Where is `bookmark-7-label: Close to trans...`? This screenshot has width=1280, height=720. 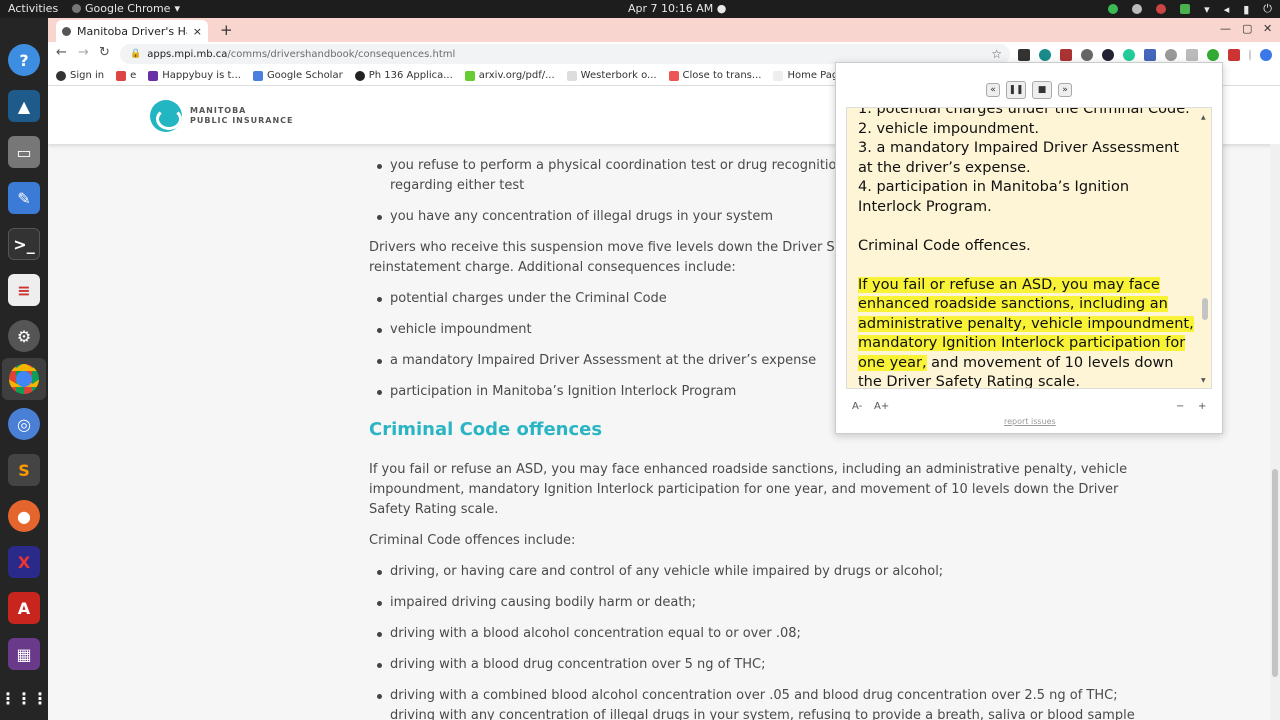 bookmark-7-label: Close to trans... is located at coordinates (722, 75).